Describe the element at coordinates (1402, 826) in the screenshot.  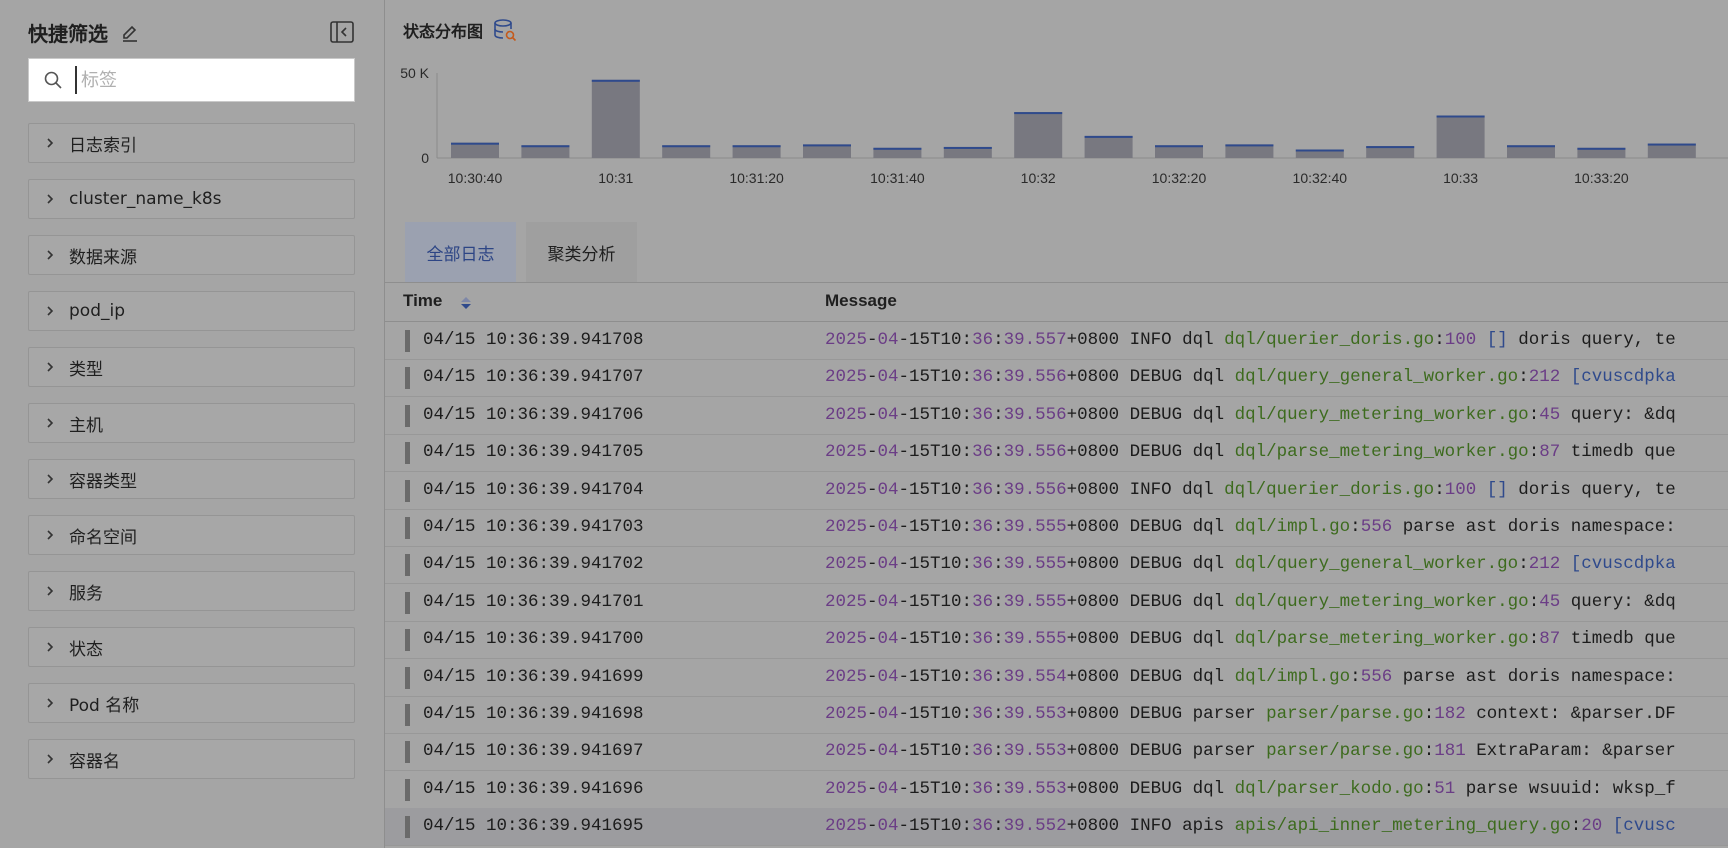
I see `log-message-segment: apis/api_inner_metering_query.go` at that location.